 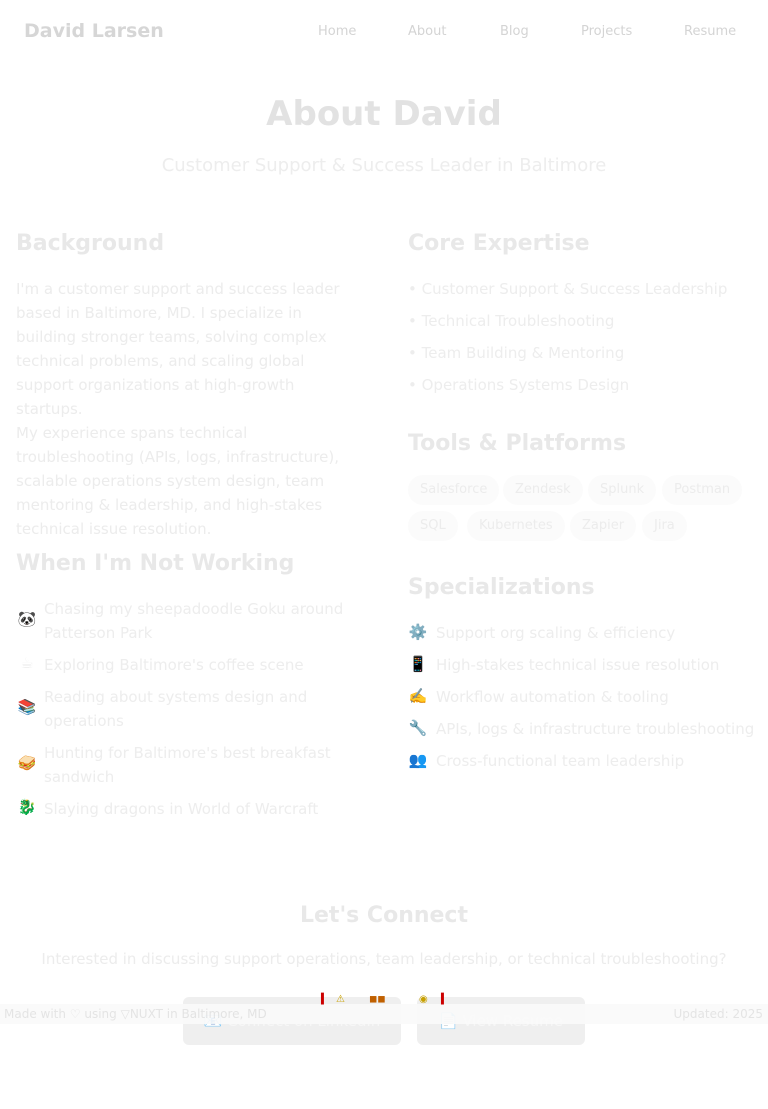 I want to click on decorative-glyph-icon: ⚠, so click(x=340, y=999).